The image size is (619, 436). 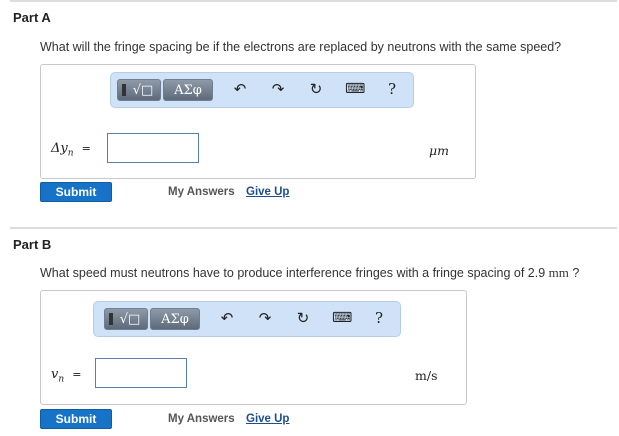 What do you see at coordinates (313, 1) in the screenshot?
I see `part-a-divider` at bounding box center [313, 1].